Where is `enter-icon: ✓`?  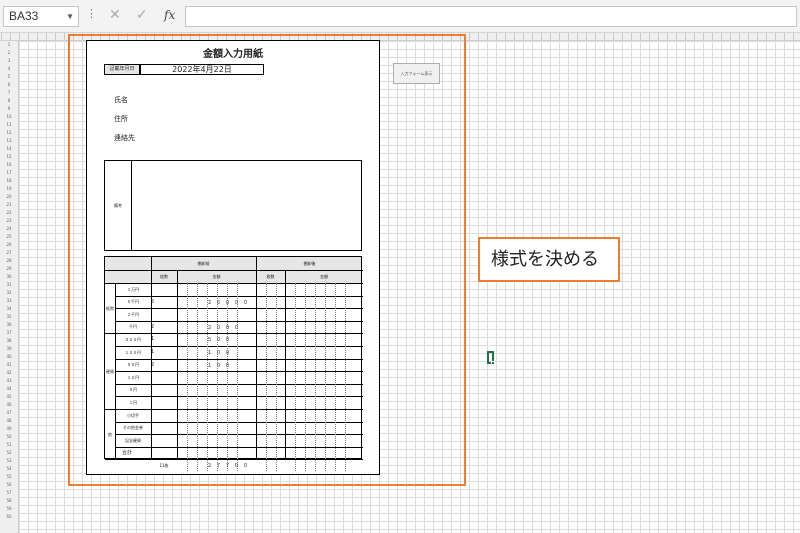
enter-icon: ✓ is located at coordinates (142, 15).